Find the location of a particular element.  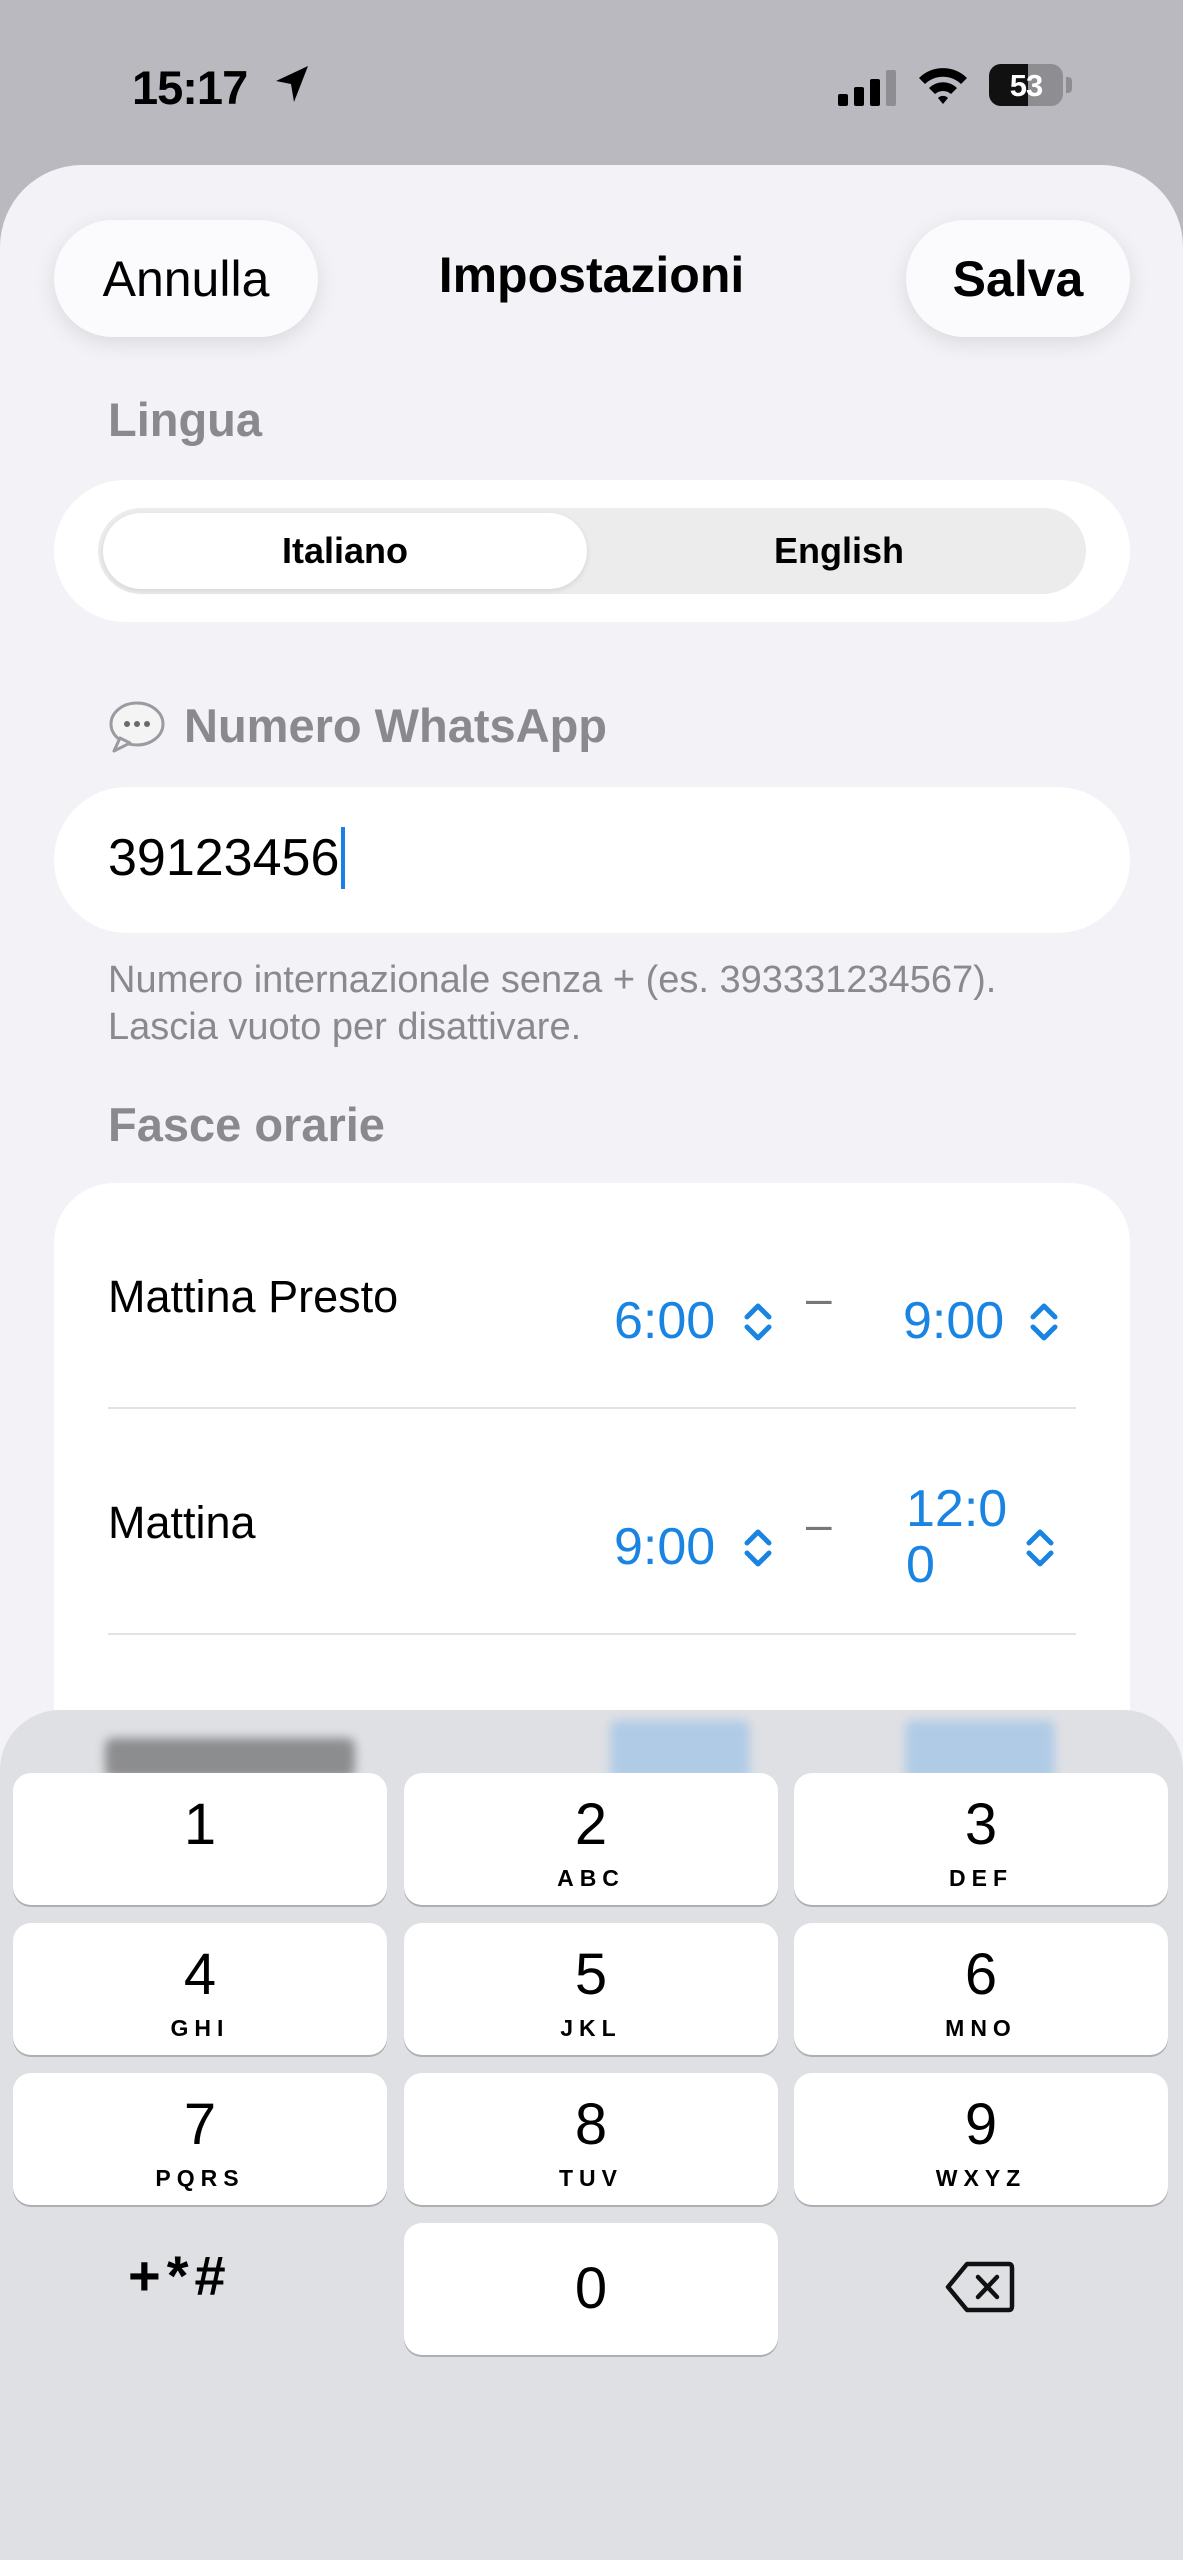

wifi-icon is located at coordinates (943, 86).